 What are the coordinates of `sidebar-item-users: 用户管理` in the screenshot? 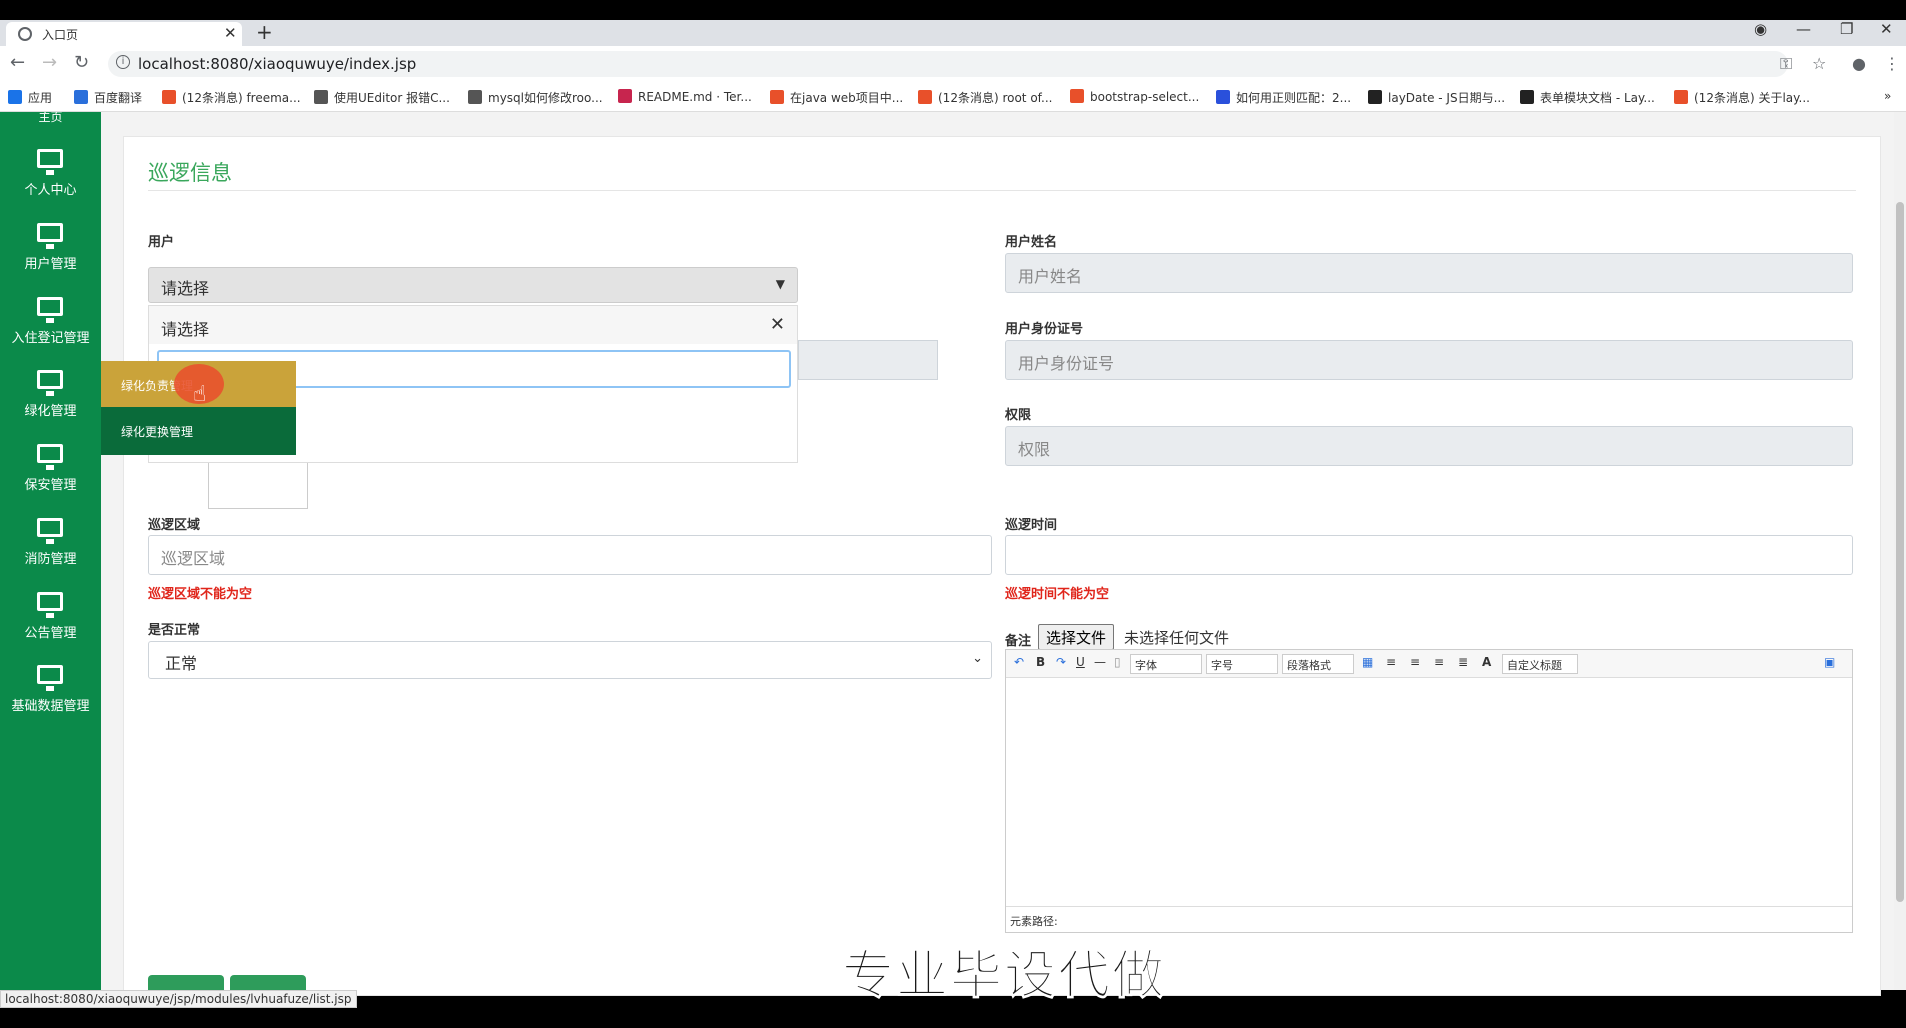 It's located at (50, 252).